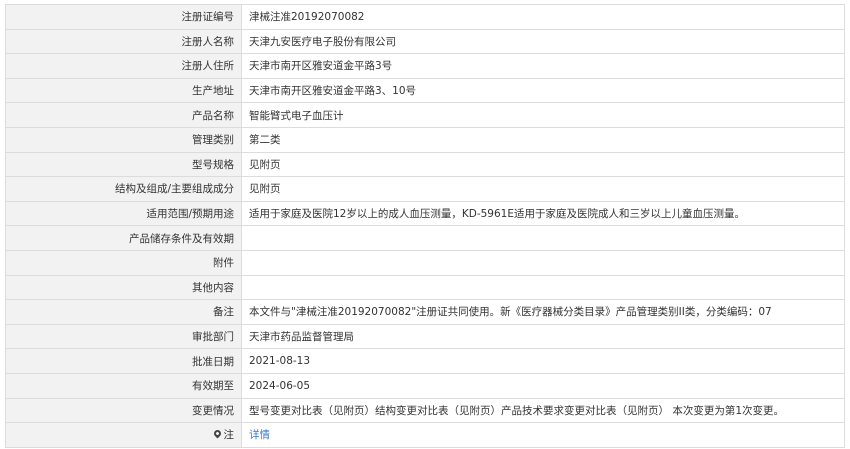 The width and height of the screenshot is (850, 449). Describe the element at coordinates (123, 189) in the screenshot. I see `field-label: 结构及组成/主要组成成分` at that location.